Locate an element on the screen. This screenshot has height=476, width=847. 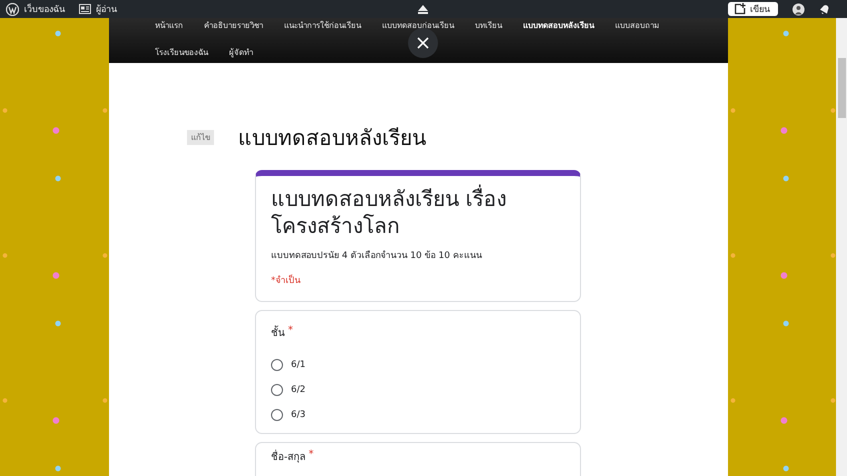
nav-link: โรงเรียนของฉัน is located at coordinates (181, 52).